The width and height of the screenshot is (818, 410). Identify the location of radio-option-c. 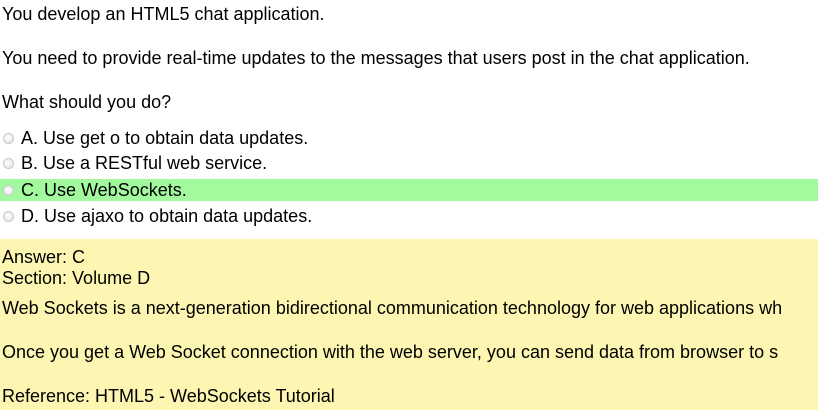
(8, 190).